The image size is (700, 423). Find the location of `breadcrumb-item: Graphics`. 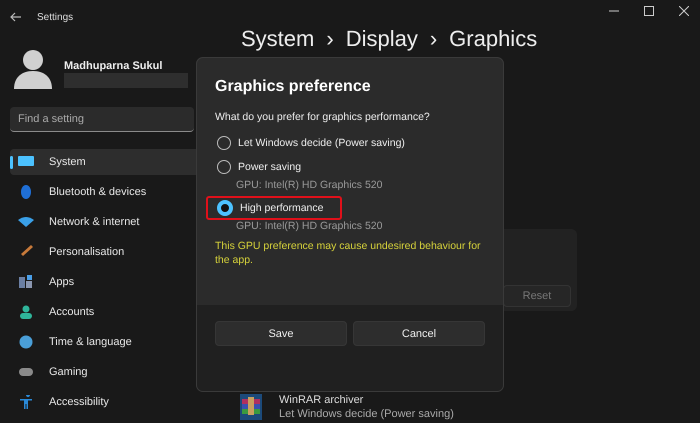

breadcrumb-item: Graphics is located at coordinates (493, 39).